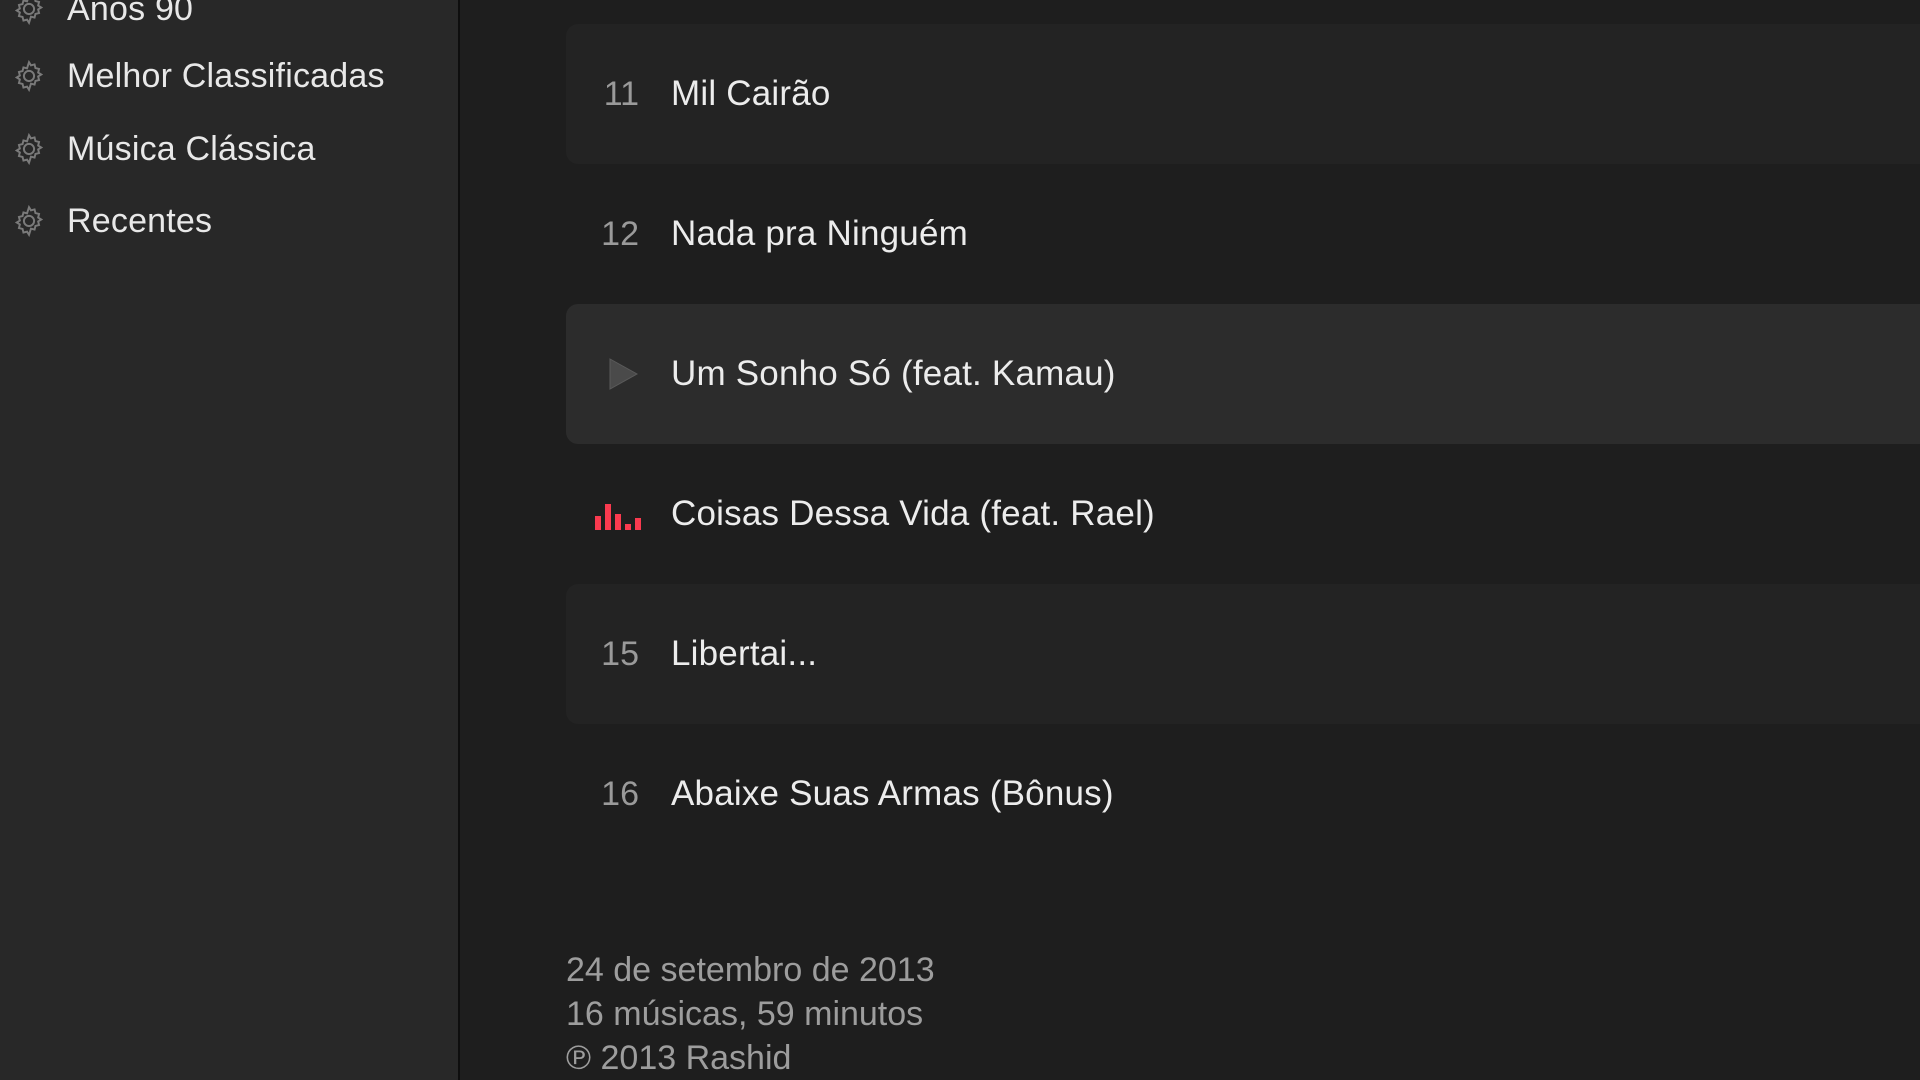  I want to click on track-title: Coisas Dessa Vida (feat. Rael), so click(913, 513).